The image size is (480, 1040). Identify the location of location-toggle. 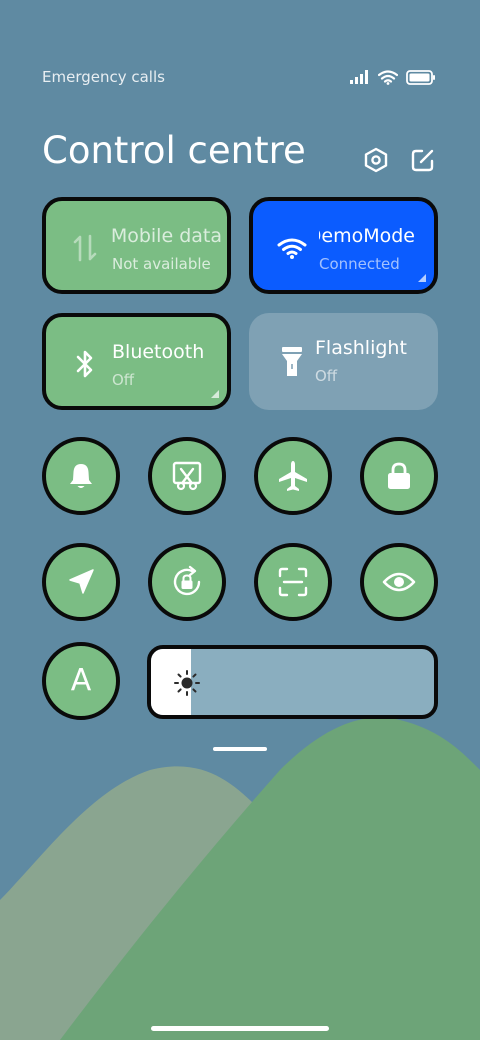
(81, 582).